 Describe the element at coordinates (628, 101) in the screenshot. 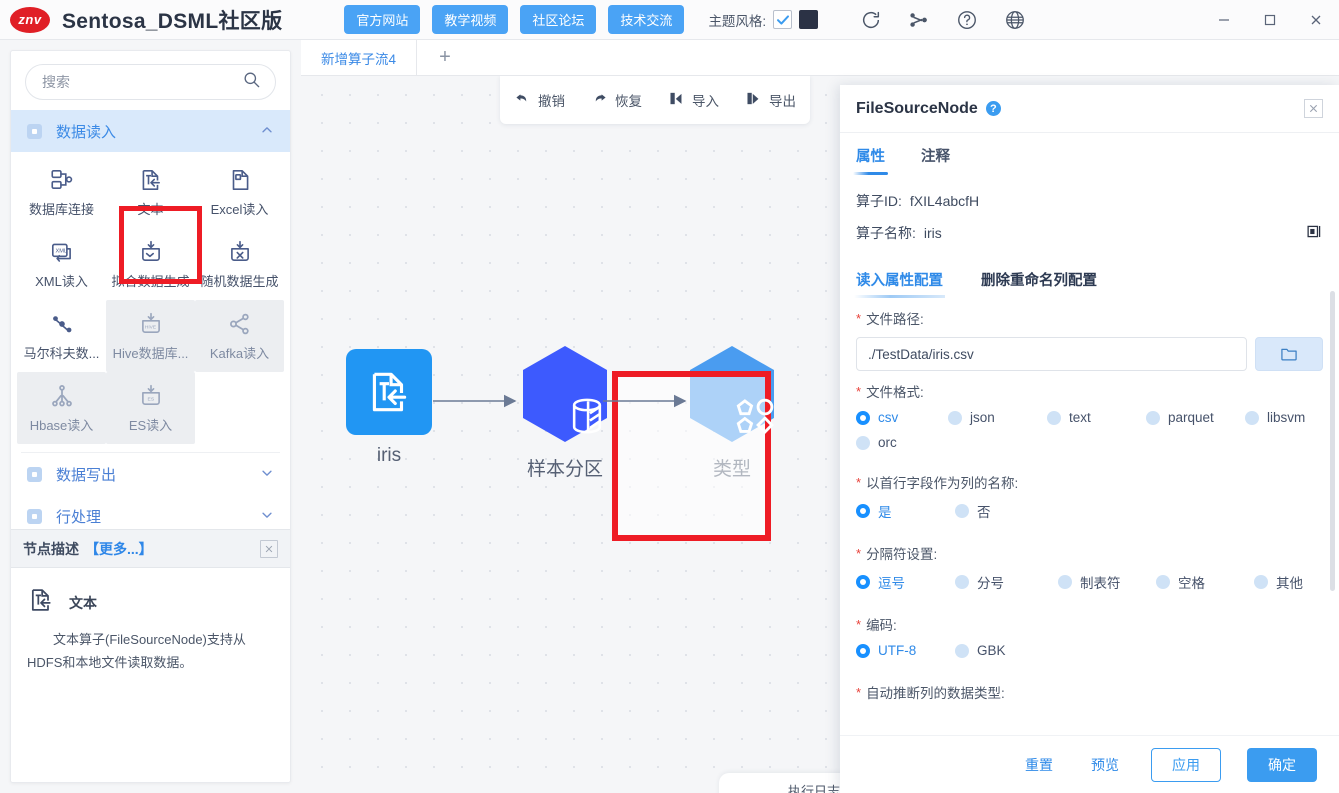

I see `redo-label: 恢复` at that location.